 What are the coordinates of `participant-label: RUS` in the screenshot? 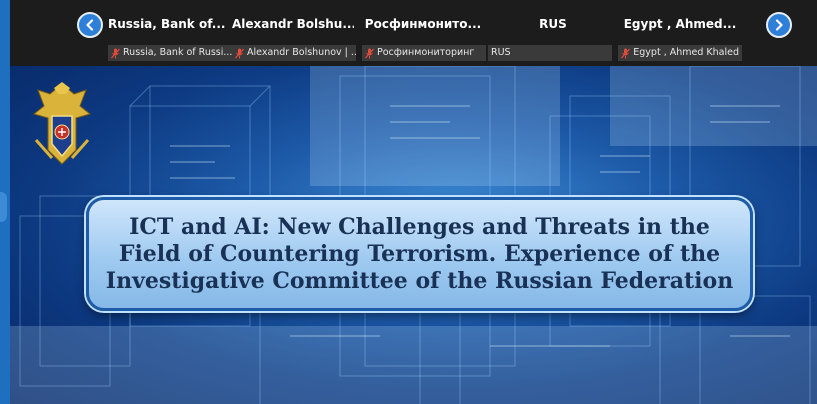 It's located at (550, 53).